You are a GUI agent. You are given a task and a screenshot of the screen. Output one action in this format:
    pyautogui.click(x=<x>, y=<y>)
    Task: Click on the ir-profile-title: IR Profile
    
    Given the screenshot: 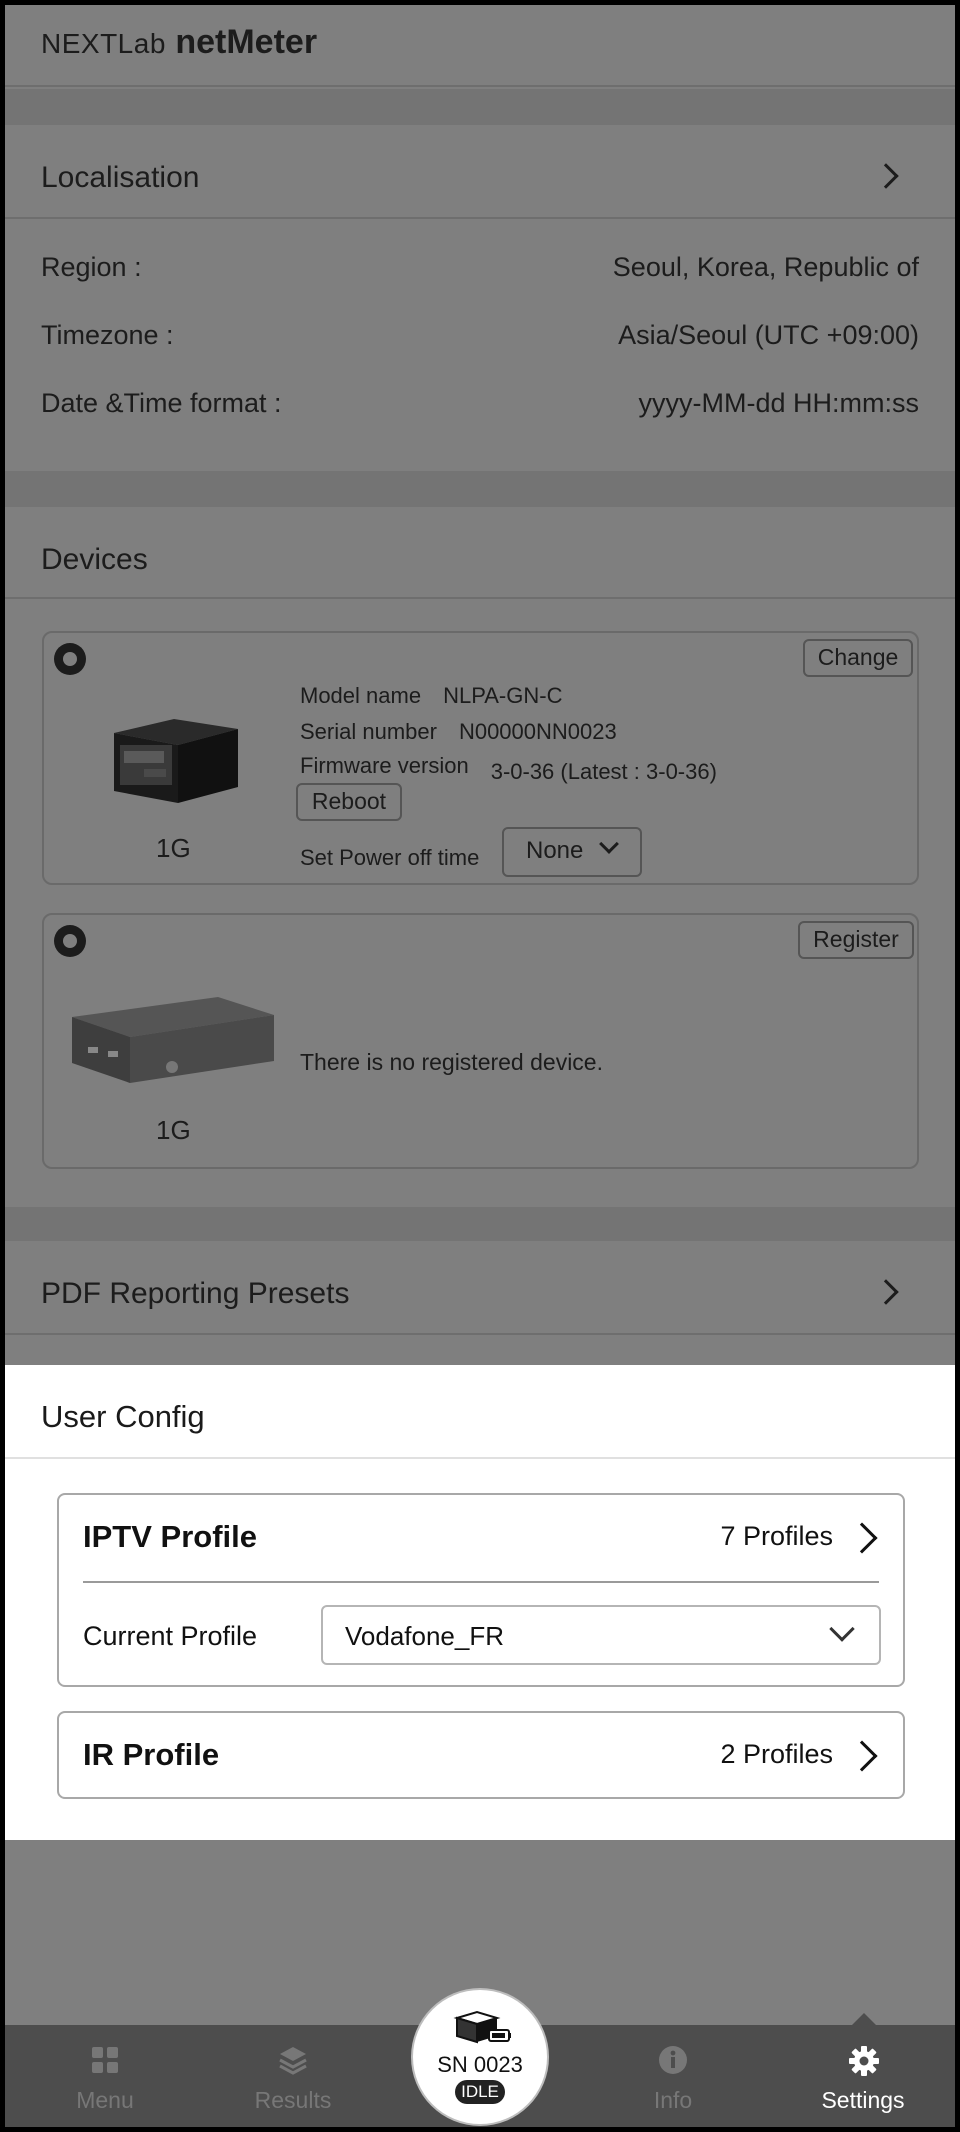 What is the action you would take?
    pyautogui.click(x=151, y=1754)
    